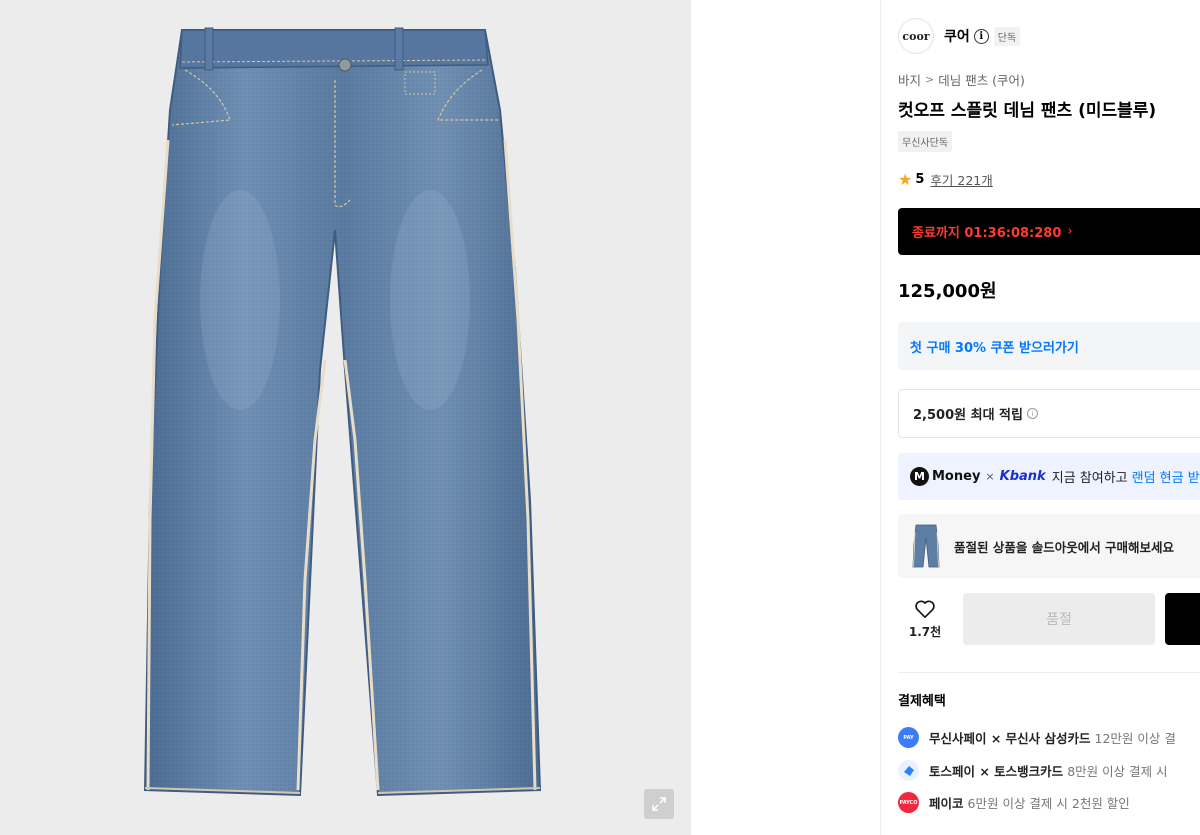 The width and height of the screenshot is (1200, 835). I want to click on benefit-item-musinsapay: PAY 무신사페이 × 무신사 삼성카드 12만원 이상 결, so click(1037, 737).